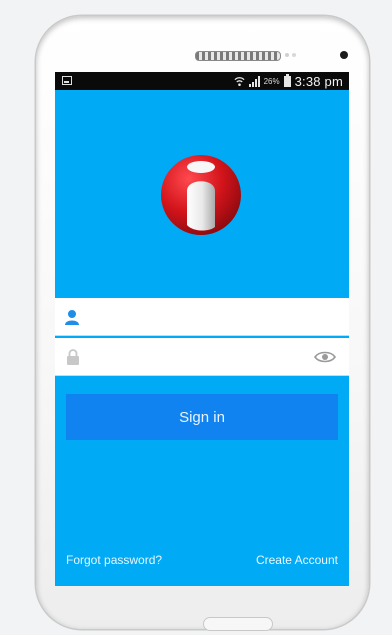 The width and height of the screenshot is (392, 635). What do you see at coordinates (344, 55) in the screenshot?
I see `front-camera` at bounding box center [344, 55].